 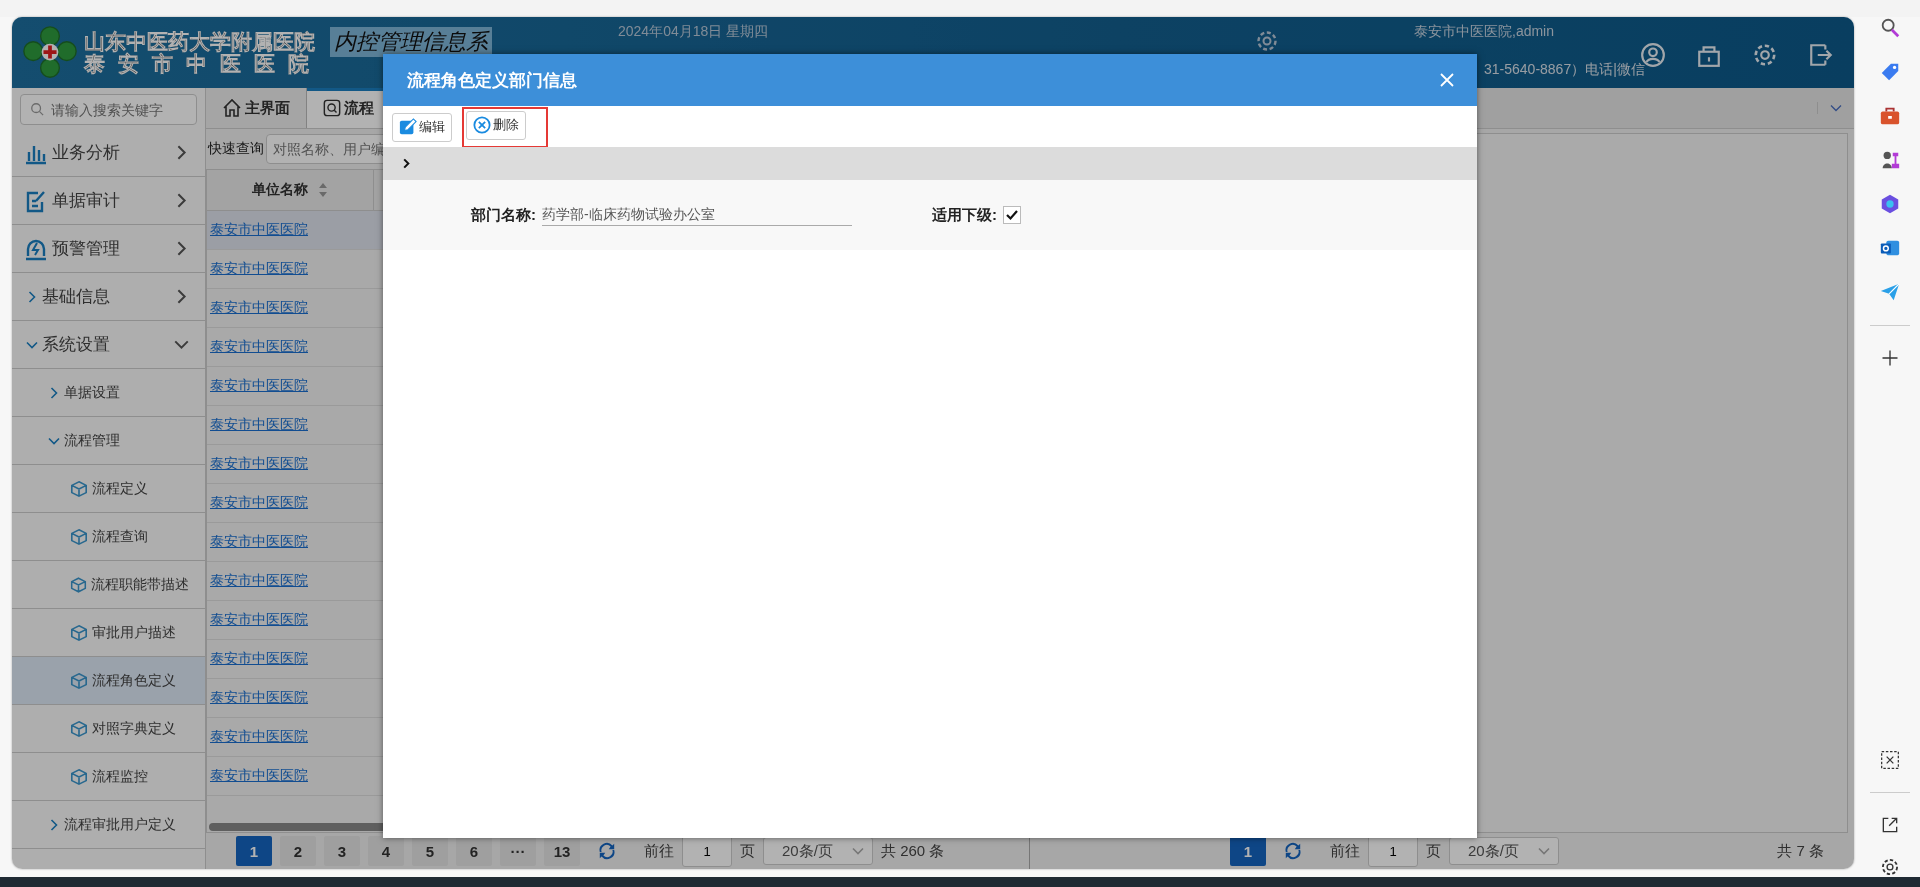 What do you see at coordinates (1890, 867) in the screenshot?
I see `settings-icon` at bounding box center [1890, 867].